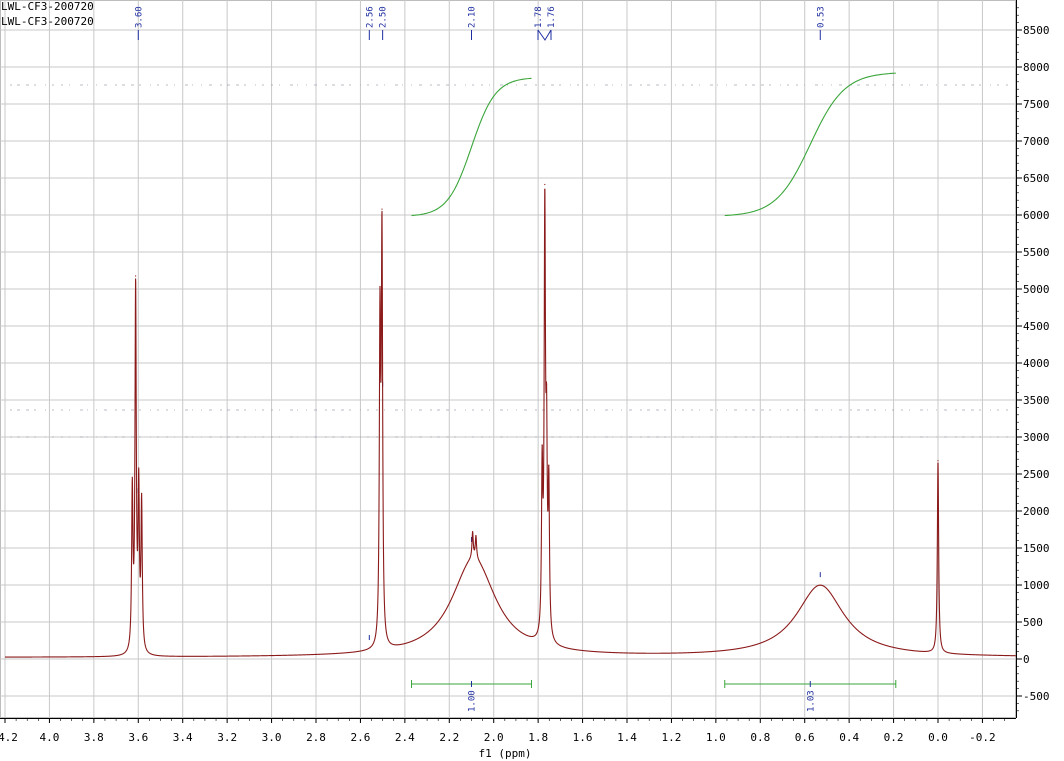 The width and height of the screenshot is (1064, 761). I want to click on integral-value: 1.00, so click(473, 701).